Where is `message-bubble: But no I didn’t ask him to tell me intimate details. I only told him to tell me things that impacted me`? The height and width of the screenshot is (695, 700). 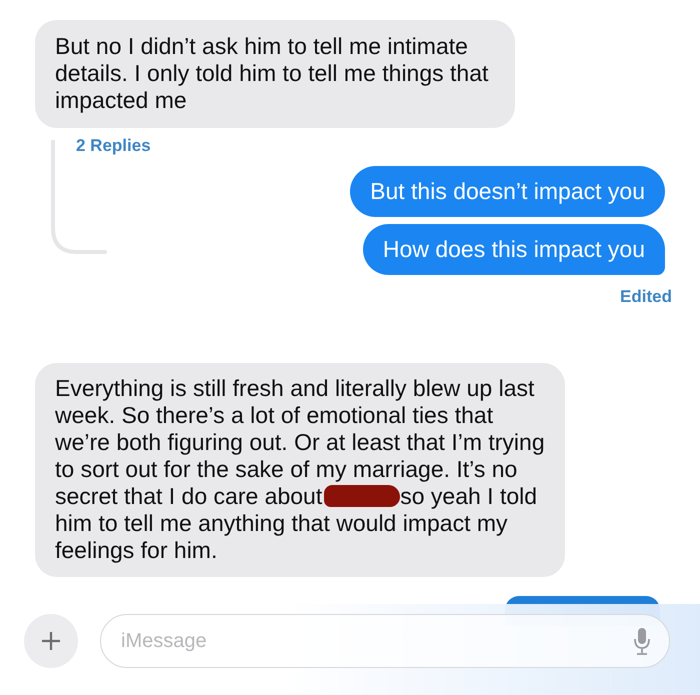 message-bubble: But no I didn’t ask him to tell me intimate details. I only told him to tell me things that impacted me is located at coordinates (275, 74).